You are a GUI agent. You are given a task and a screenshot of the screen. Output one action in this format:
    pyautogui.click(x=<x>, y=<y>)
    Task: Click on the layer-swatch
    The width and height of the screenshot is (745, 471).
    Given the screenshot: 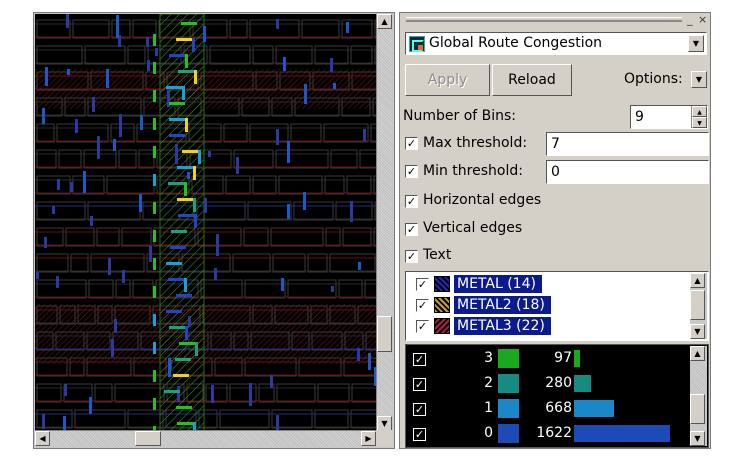 What is the action you would take?
    pyautogui.click(x=442, y=284)
    